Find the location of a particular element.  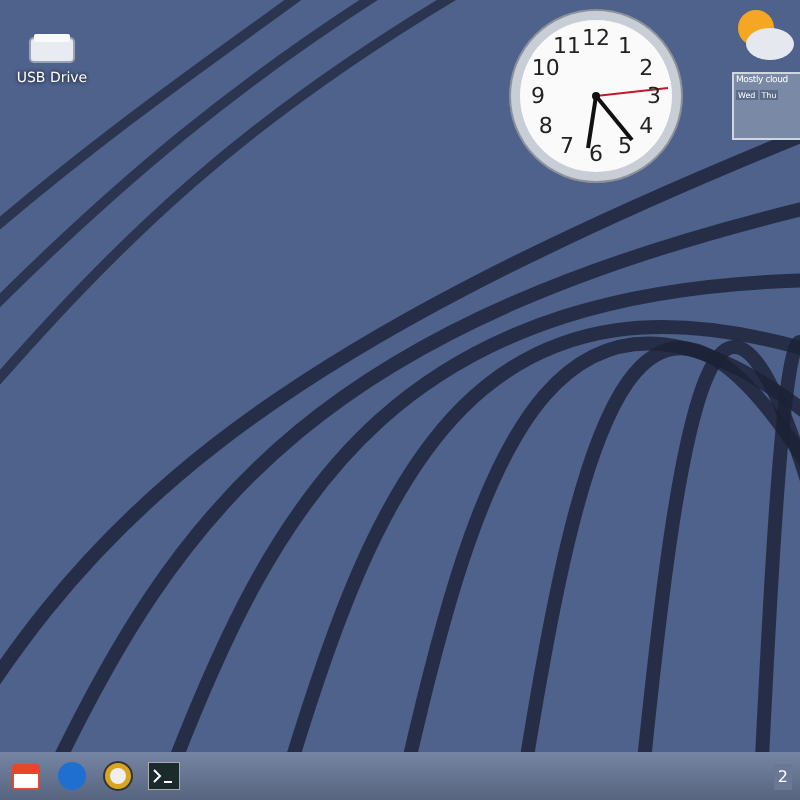

clock-numeral: 7 is located at coordinates (567, 146).